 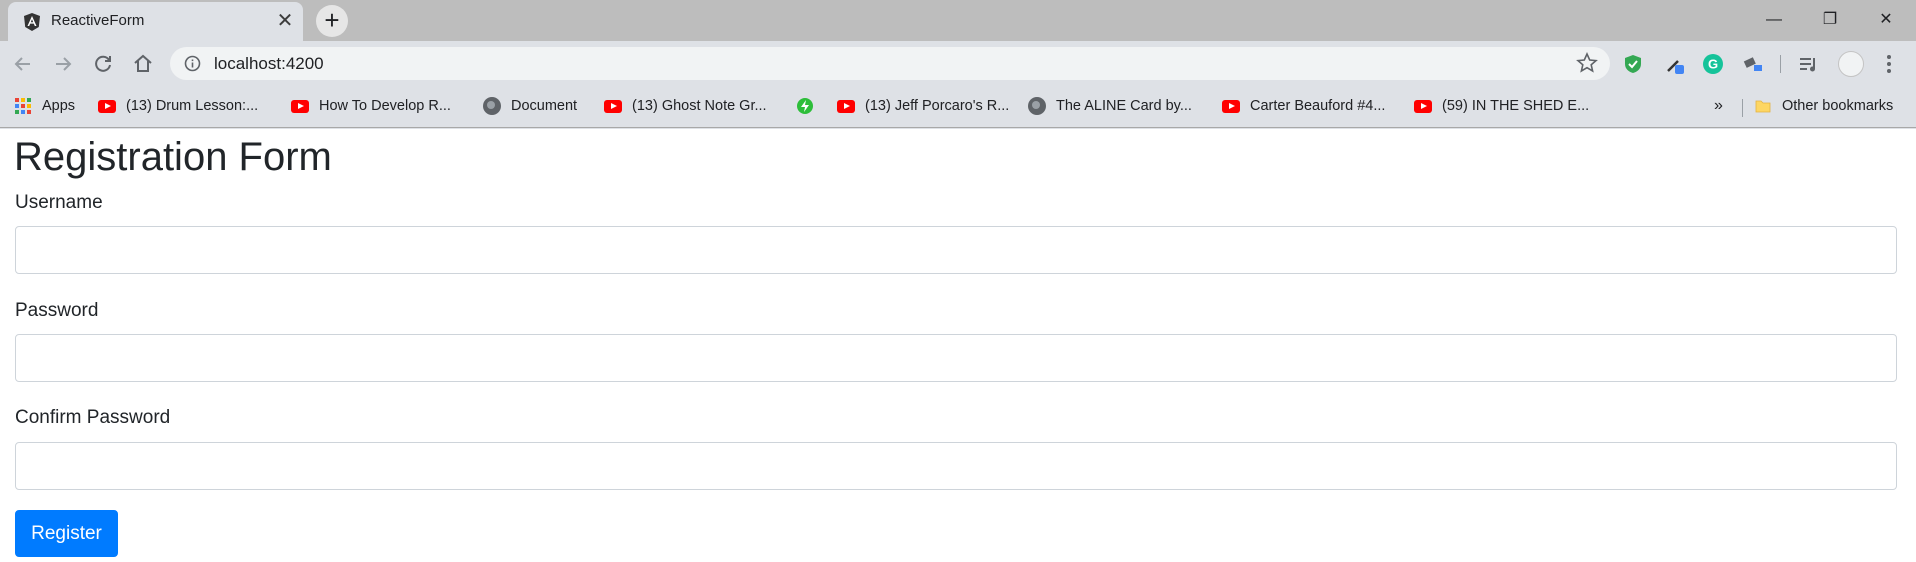 I want to click on tab-title: ReactiveForm, so click(x=98, y=20).